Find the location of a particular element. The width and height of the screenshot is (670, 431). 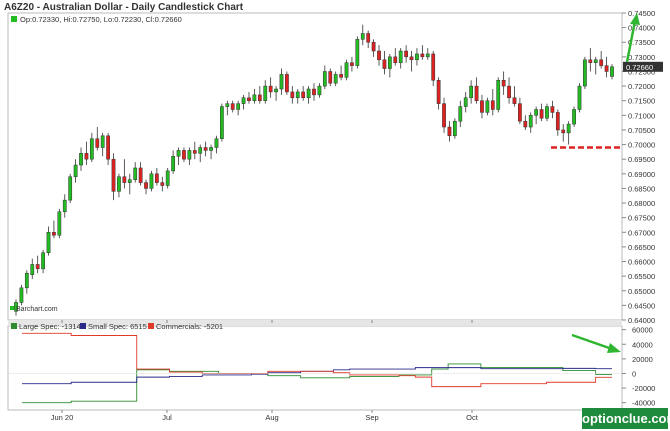

cot-tick-label: 60000 is located at coordinates (642, 330).